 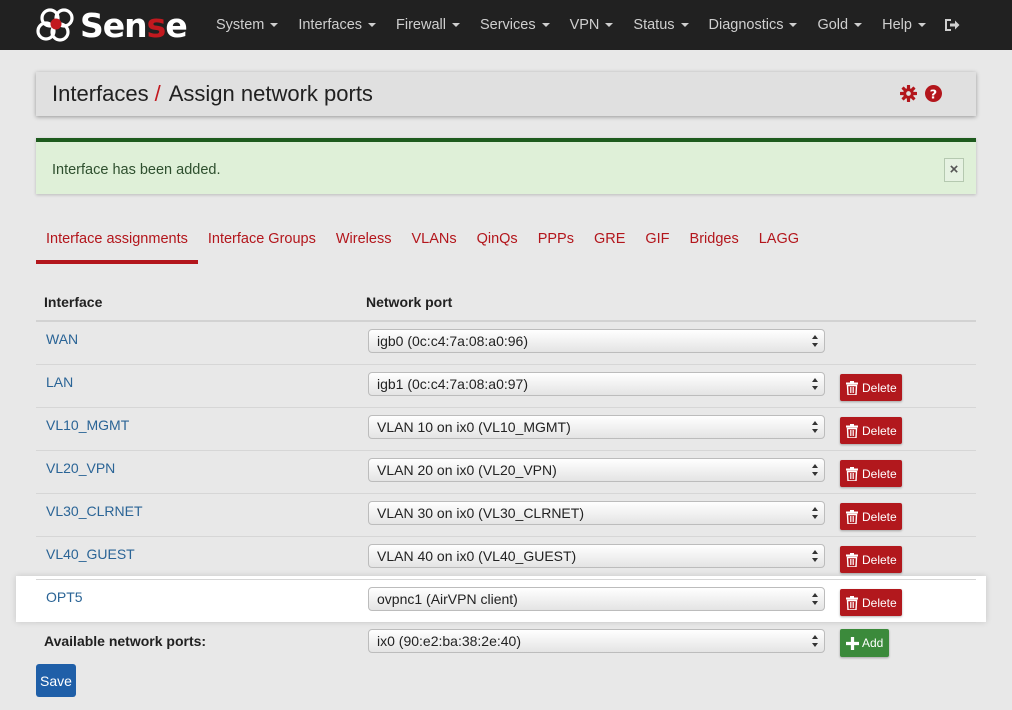 I want to click on brand-logo: Sense, so click(x=121, y=25).